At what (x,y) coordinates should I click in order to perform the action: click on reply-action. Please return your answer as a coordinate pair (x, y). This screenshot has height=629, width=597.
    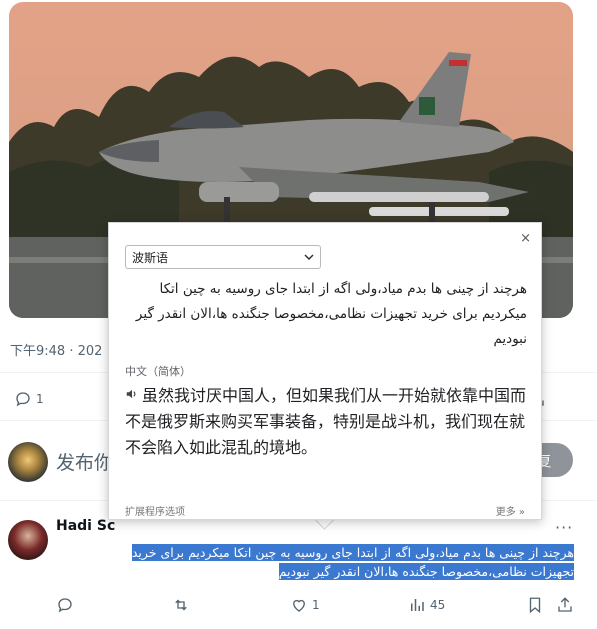
    Looking at the image, I should click on (65, 605).